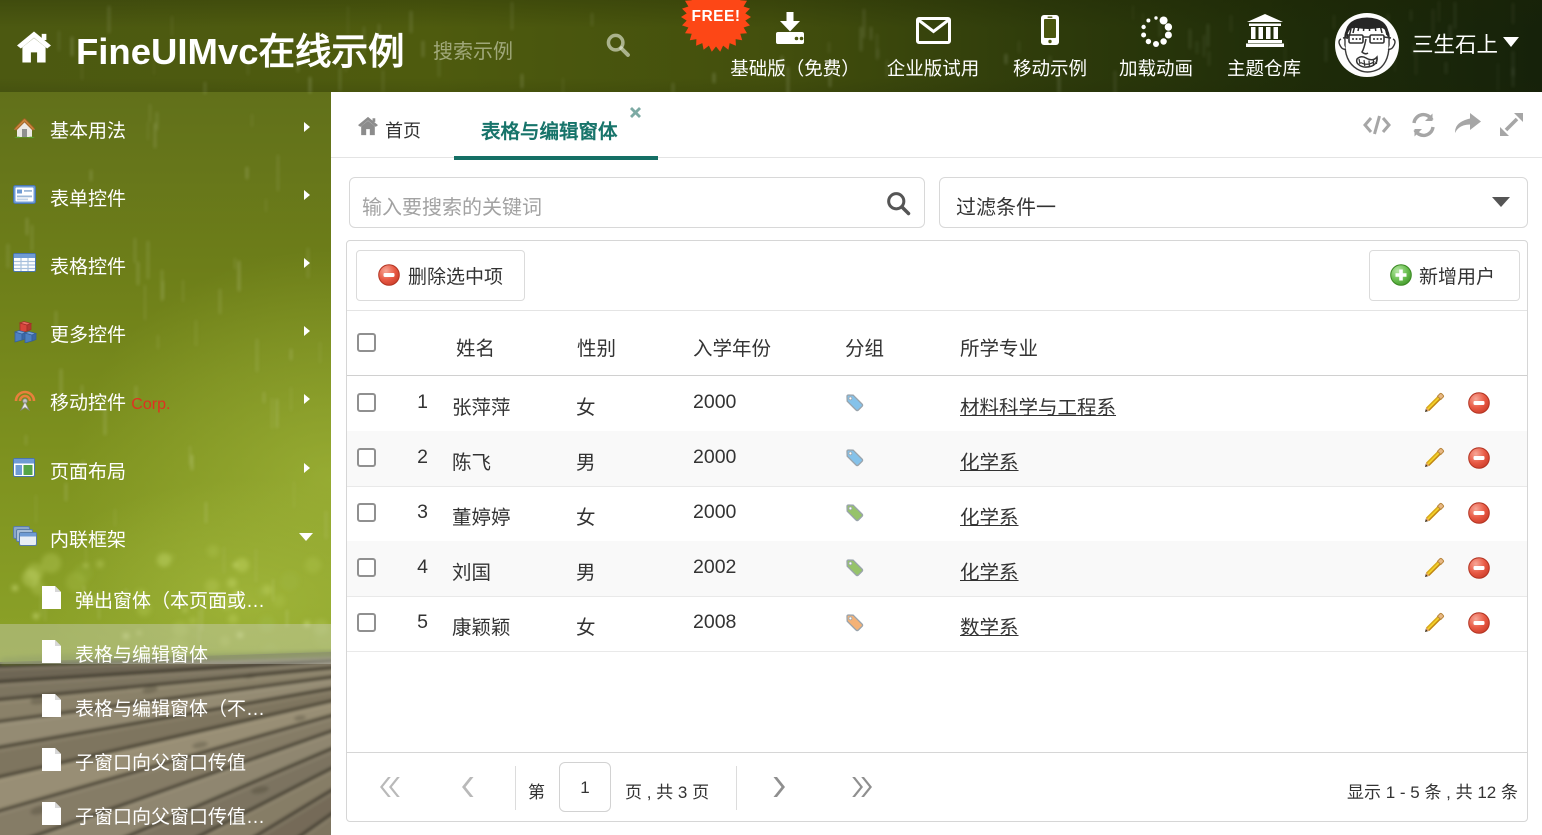 Image resolution: width=1542 pixels, height=835 pixels. I want to click on svg-text: FREE!, so click(716, 16).